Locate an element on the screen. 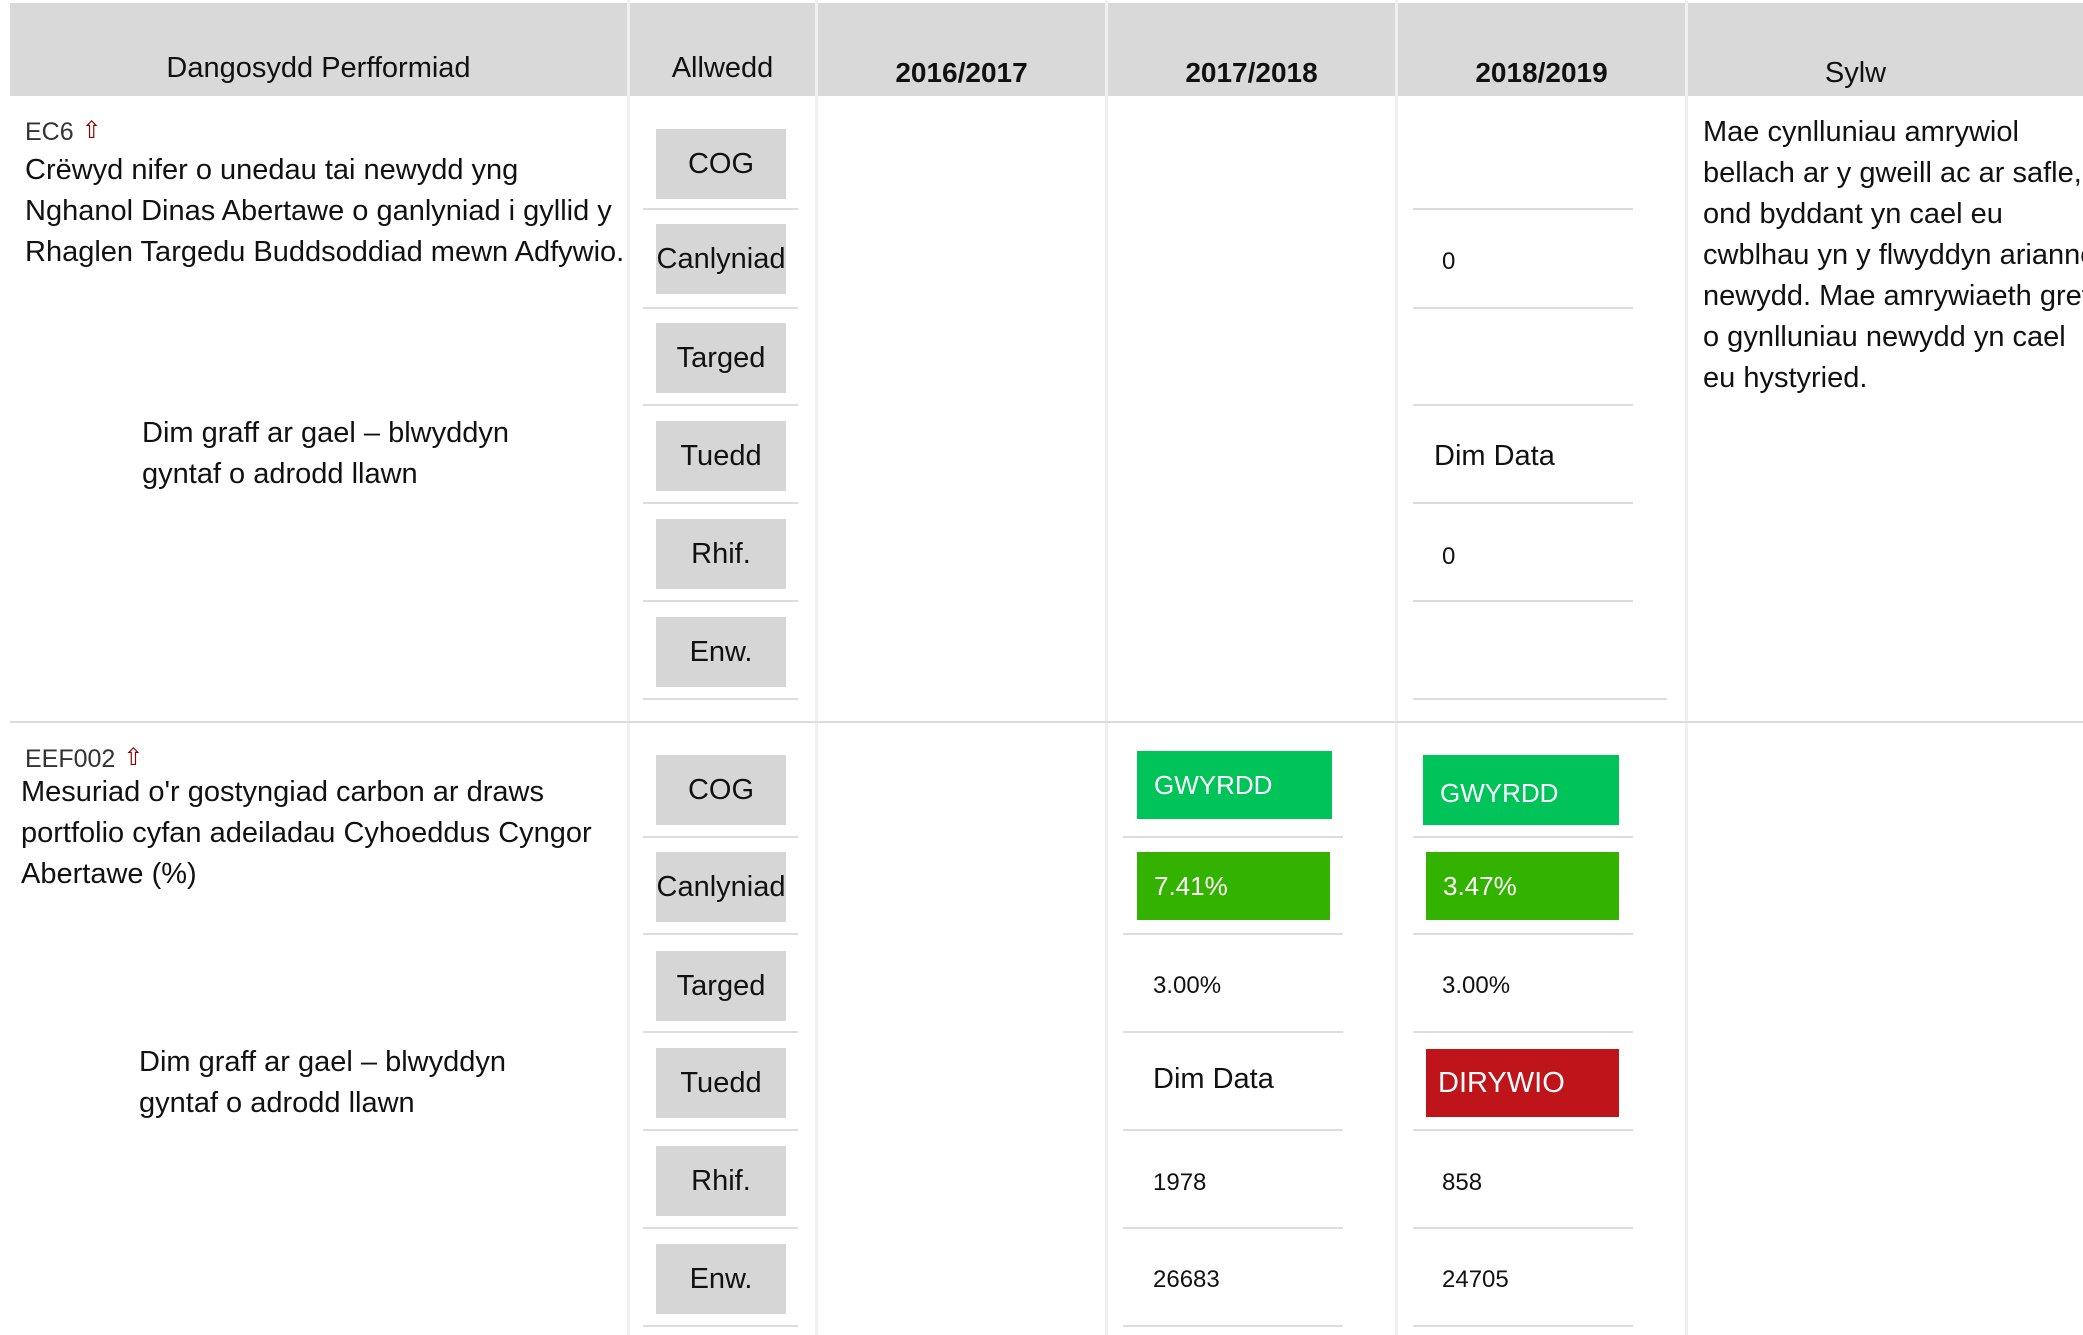  header-year-2: 2017/2018 is located at coordinates (1251, 49).